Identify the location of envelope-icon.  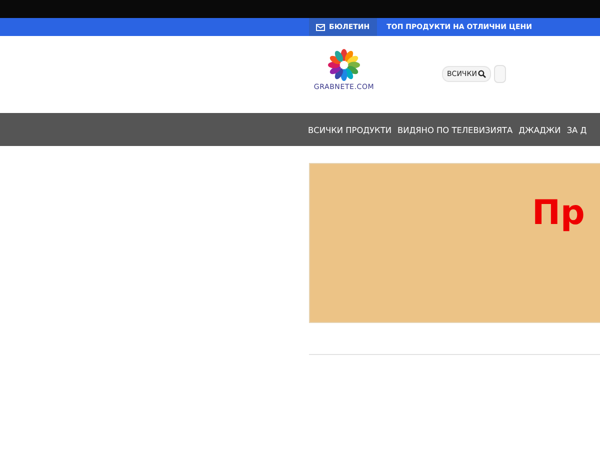
(320, 27).